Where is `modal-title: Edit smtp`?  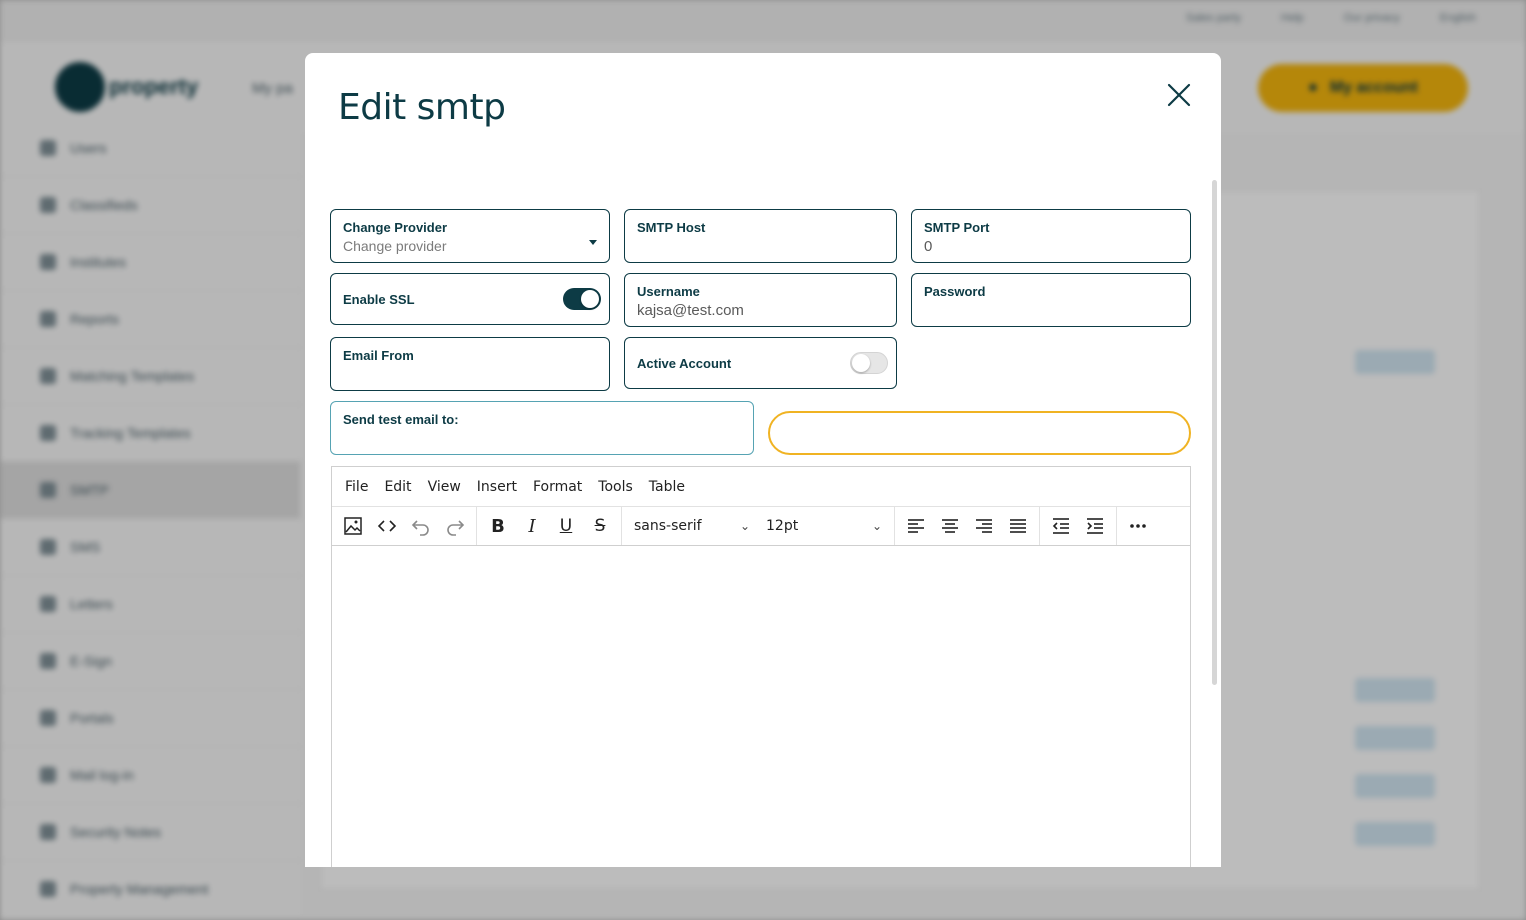 modal-title: Edit smtp is located at coordinates (422, 107).